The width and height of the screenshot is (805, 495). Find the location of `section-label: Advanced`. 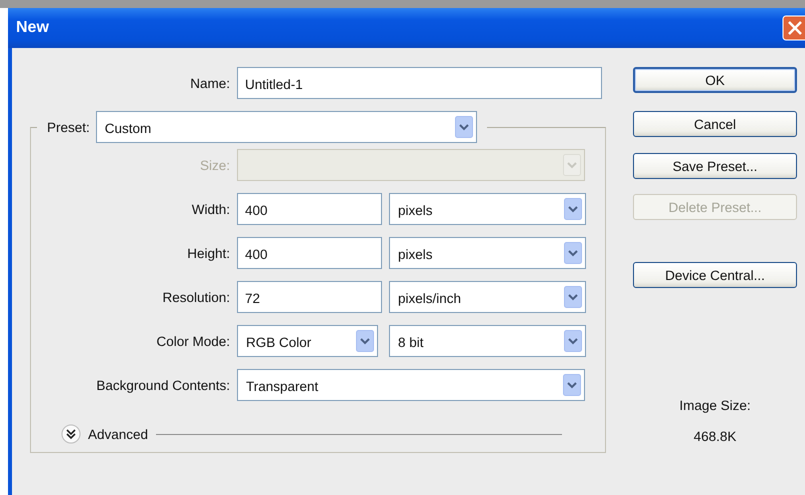

section-label: Advanced is located at coordinates (118, 434).